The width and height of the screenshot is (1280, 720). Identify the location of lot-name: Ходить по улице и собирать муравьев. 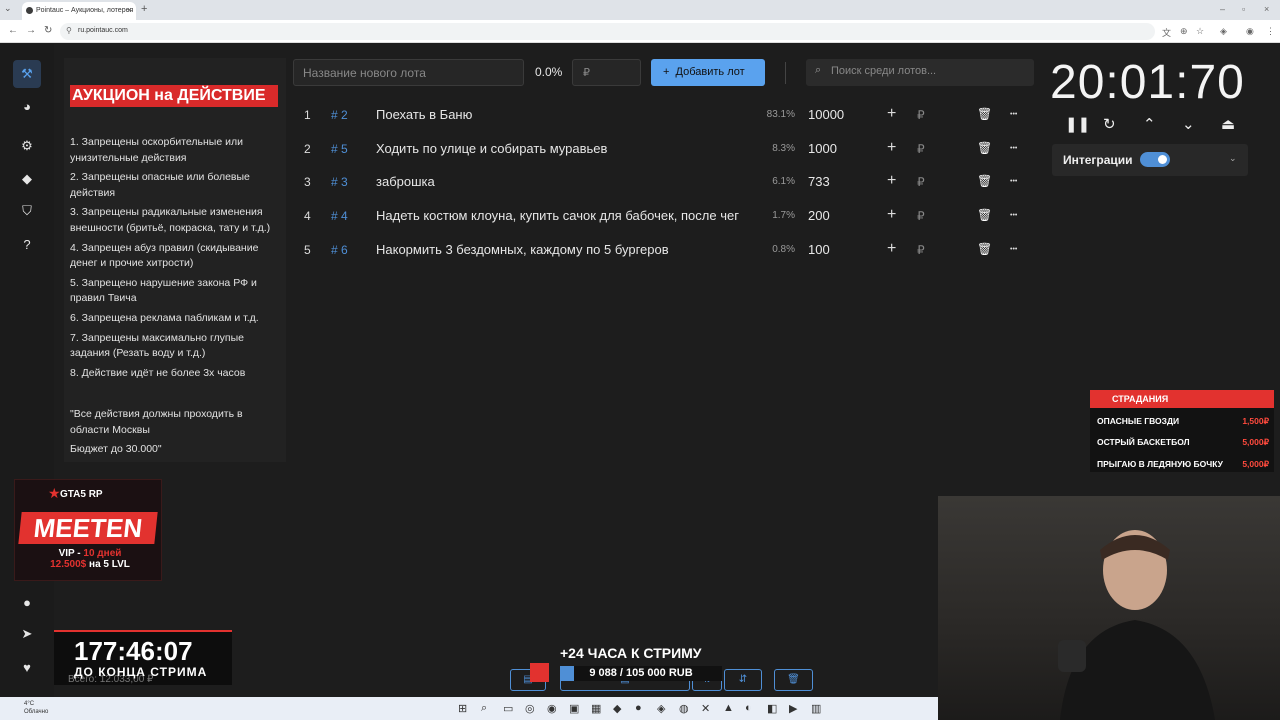
(566, 148).